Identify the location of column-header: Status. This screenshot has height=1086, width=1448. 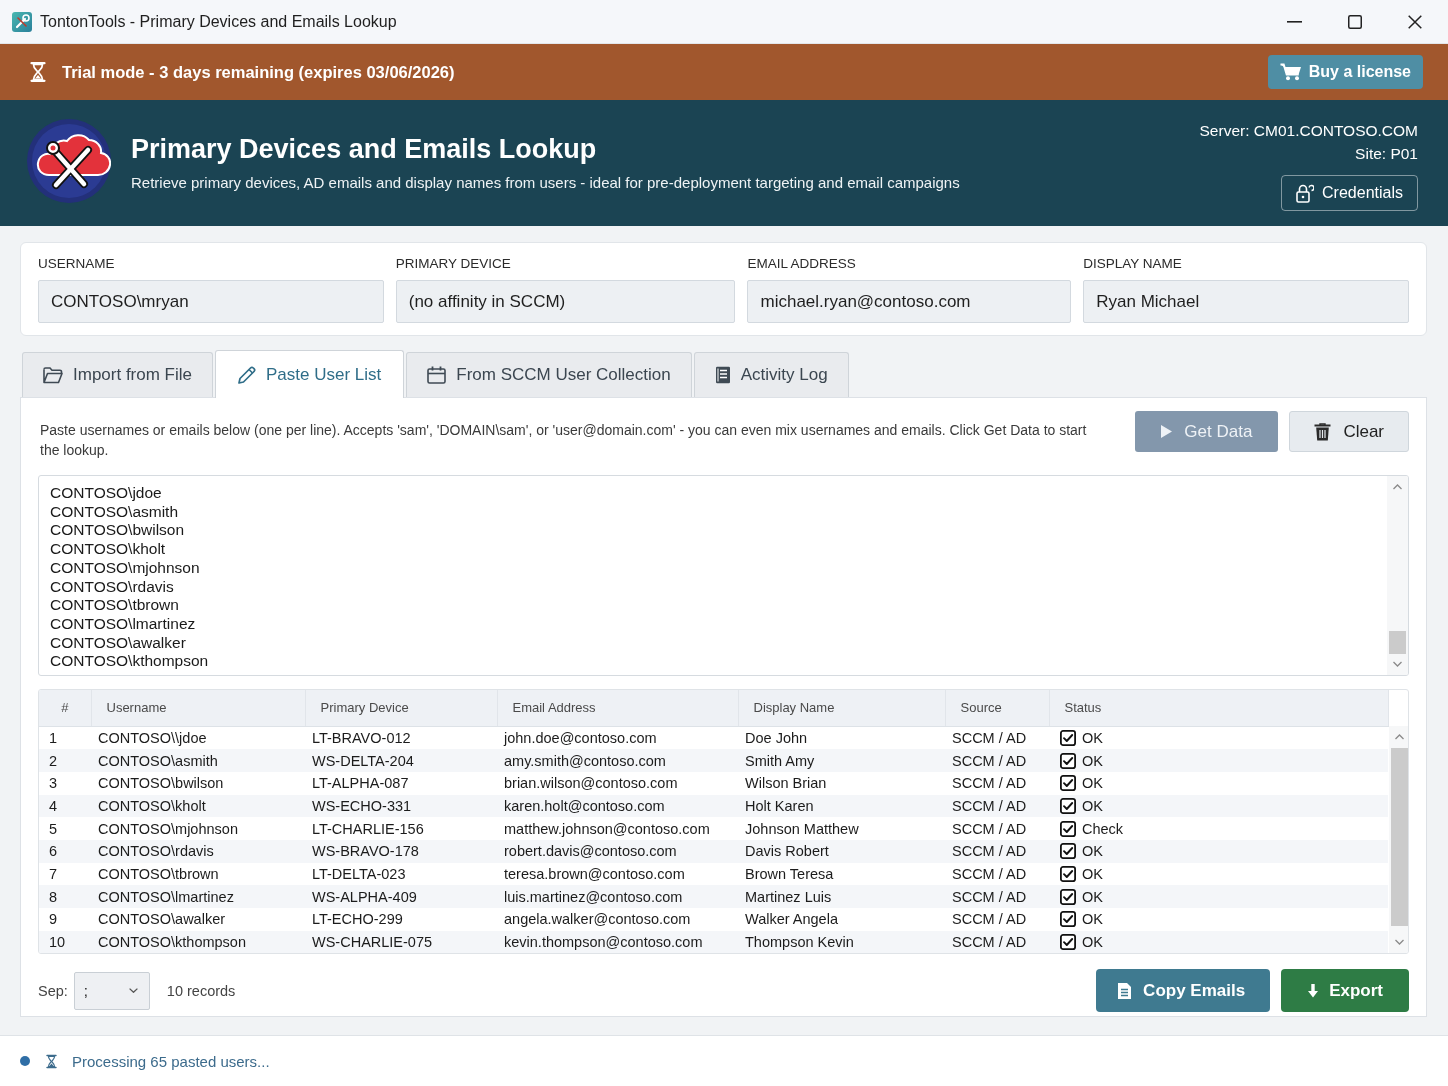
(1218, 708).